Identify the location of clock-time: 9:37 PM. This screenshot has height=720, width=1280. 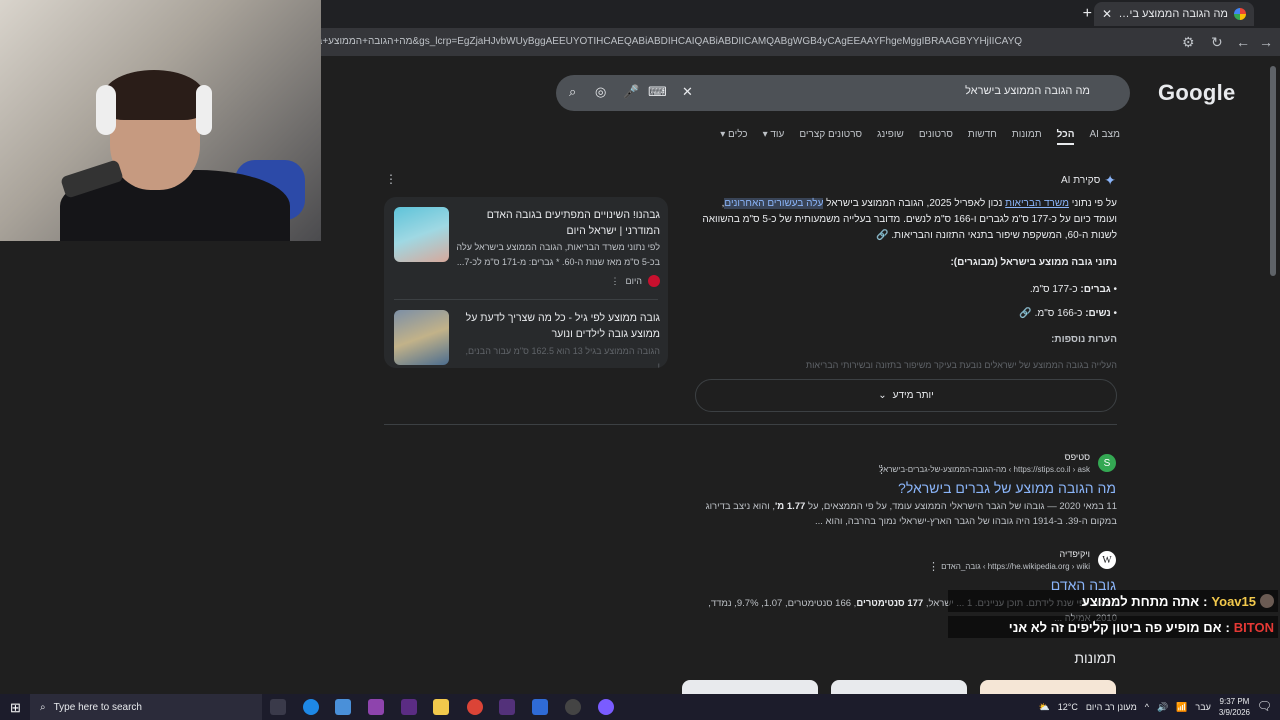
(1234, 701).